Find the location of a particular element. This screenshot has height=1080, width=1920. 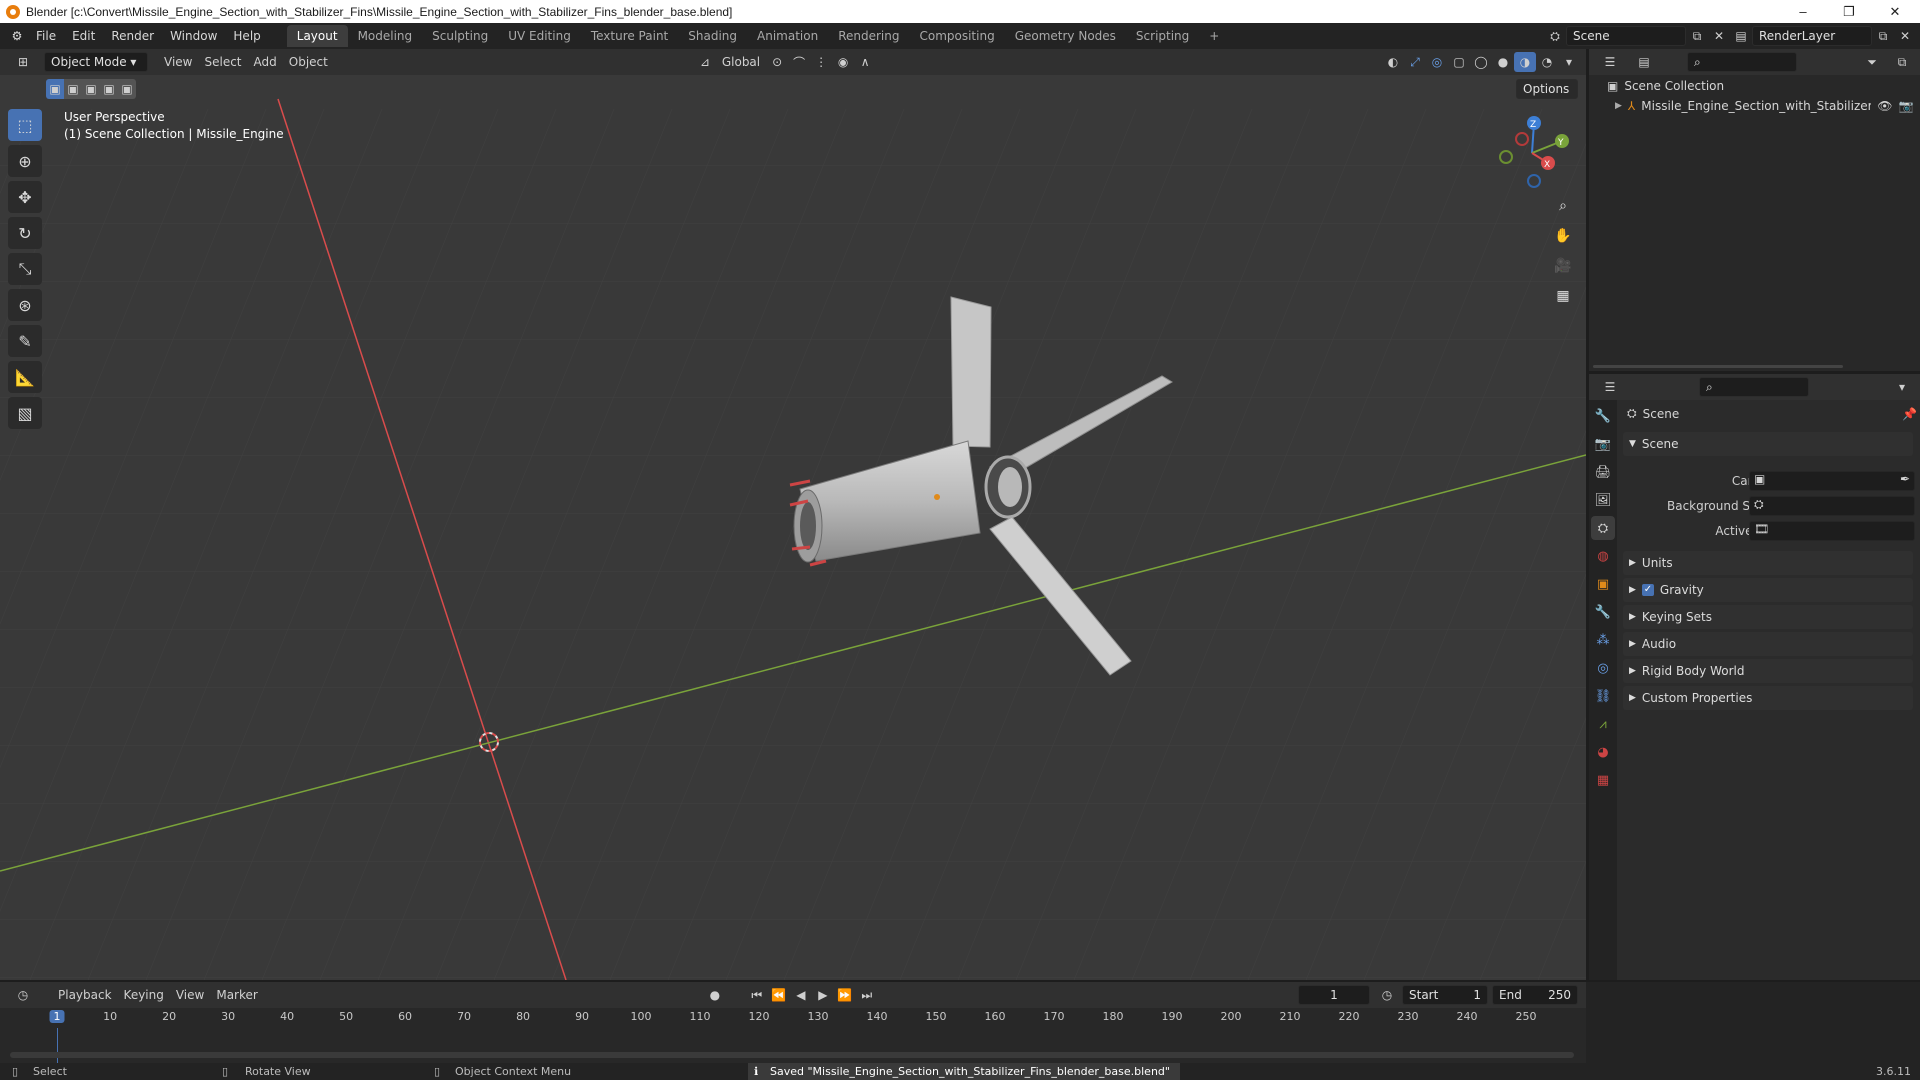

render-tab-icon: 📷 is located at coordinates (1603, 444).